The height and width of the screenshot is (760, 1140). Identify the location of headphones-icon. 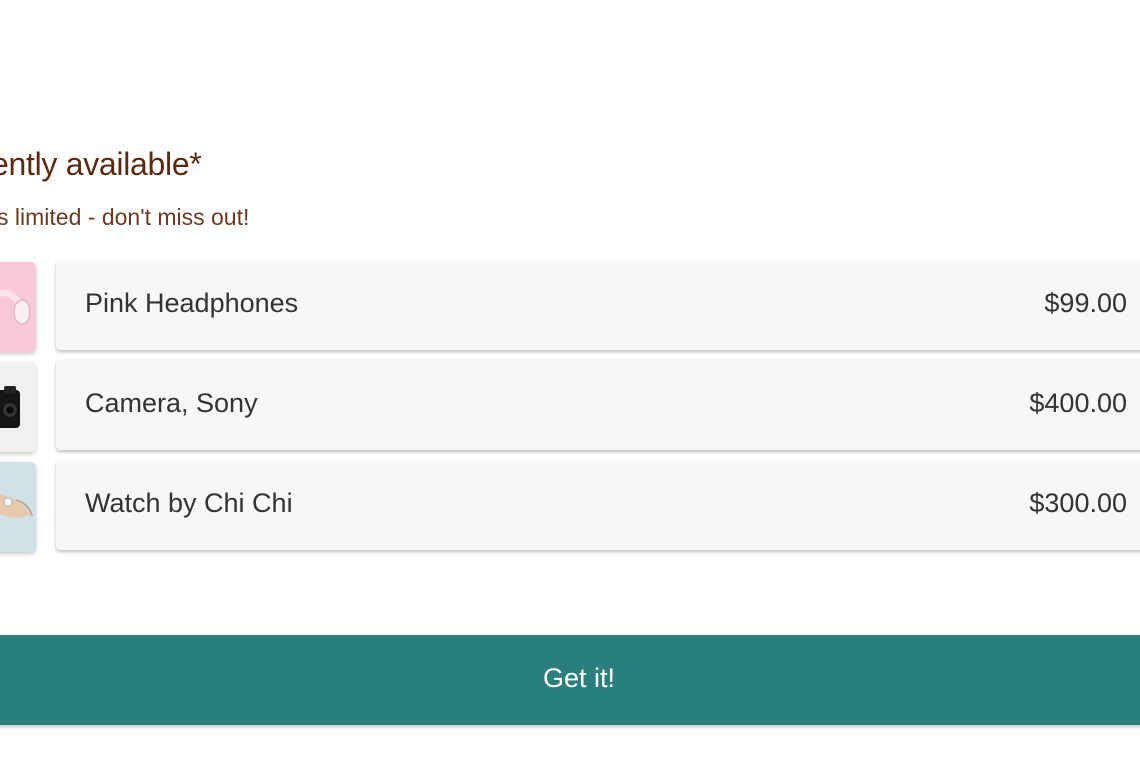
(18, 307).